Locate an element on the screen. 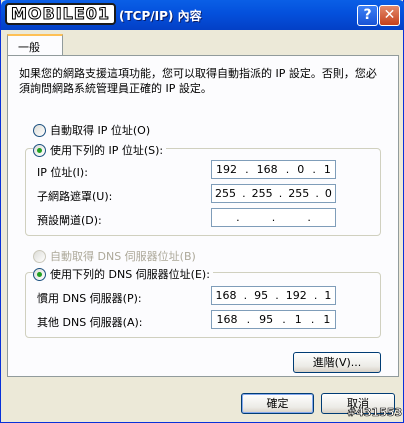 Image resolution: width=404 pixels, height=423 pixels. manual-ip-radio is located at coordinates (39, 150).